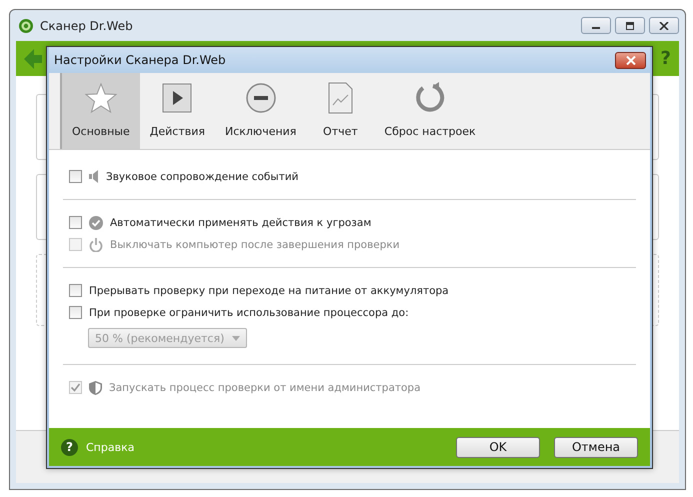  Describe the element at coordinates (26, 26) in the screenshot. I see `logo-icon` at that location.